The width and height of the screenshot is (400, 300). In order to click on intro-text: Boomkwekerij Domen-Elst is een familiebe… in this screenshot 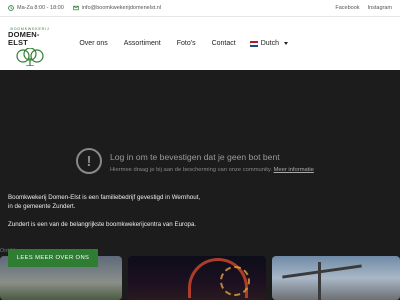, I will do `click(104, 215)`.